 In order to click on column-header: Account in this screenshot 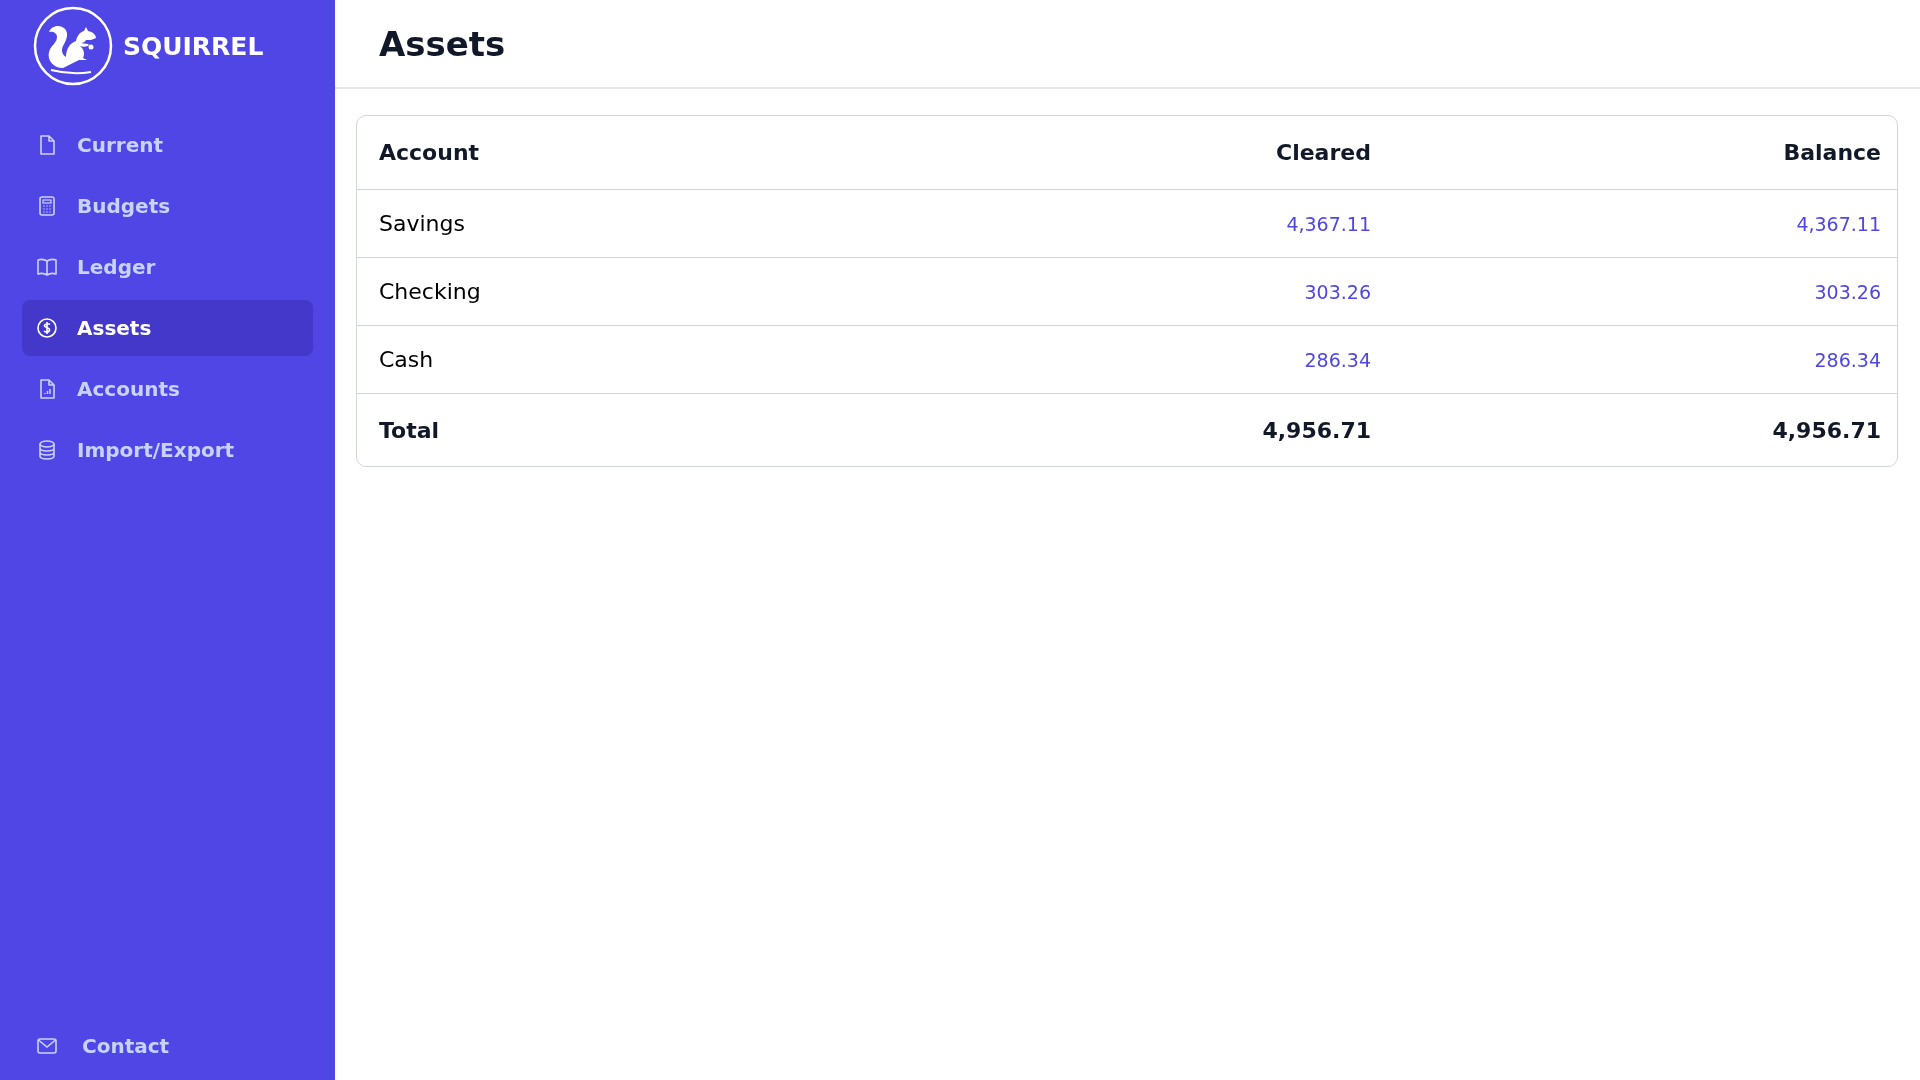, I will do `click(430, 152)`.